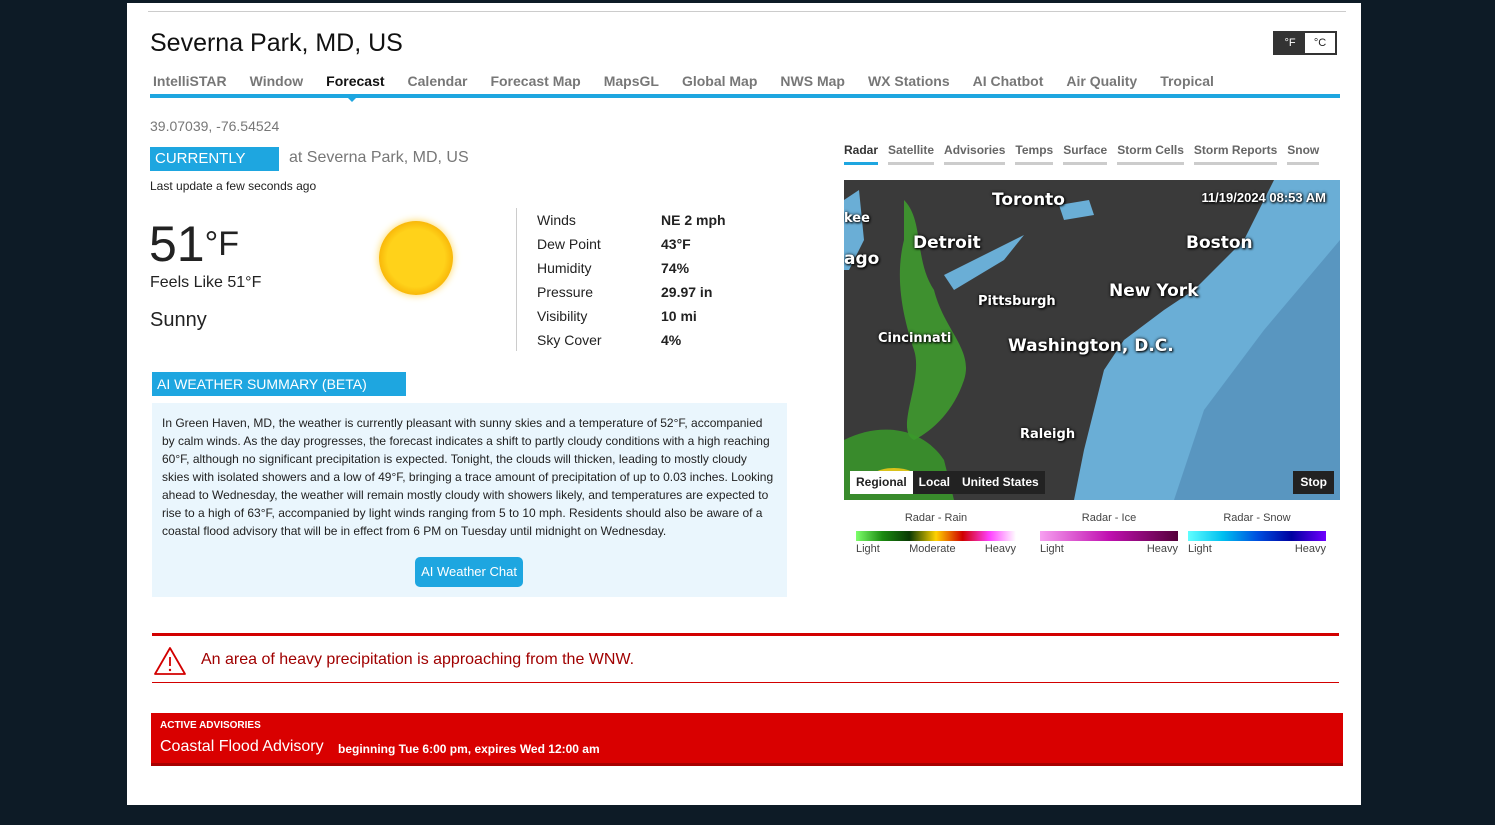 Image resolution: width=1495 pixels, height=825 pixels. Describe the element at coordinates (811, 83) in the screenshot. I see `nav-nws-map: NWS Map` at that location.